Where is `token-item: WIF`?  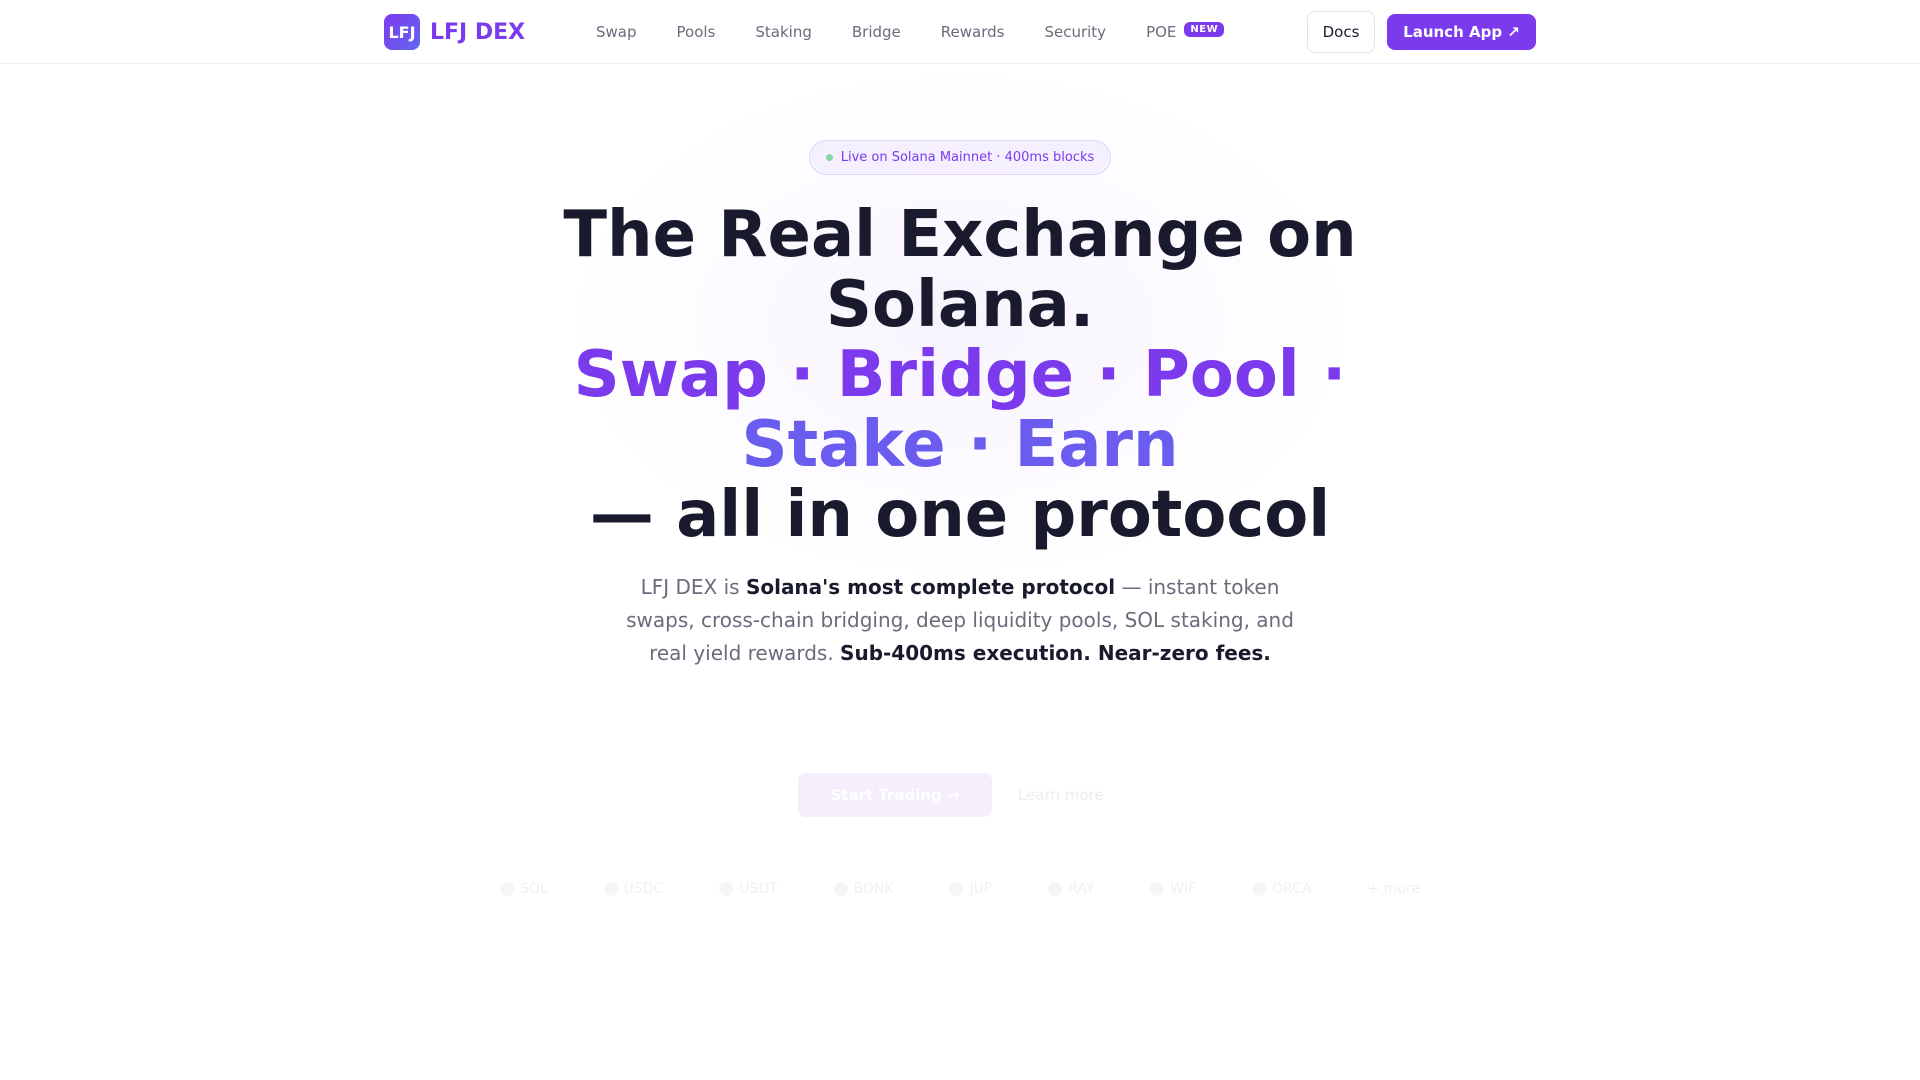 token-item: WIF is located at coordinates (1173, 889).